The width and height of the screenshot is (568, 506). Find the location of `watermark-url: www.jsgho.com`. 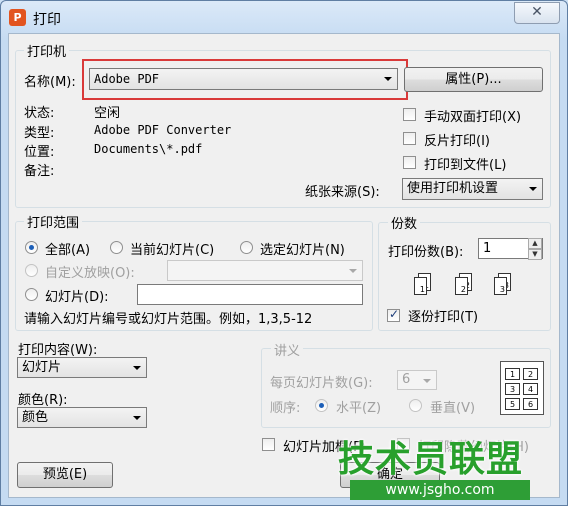

watermark-url: www.jsgho.com is located at coordinates (440, 490).